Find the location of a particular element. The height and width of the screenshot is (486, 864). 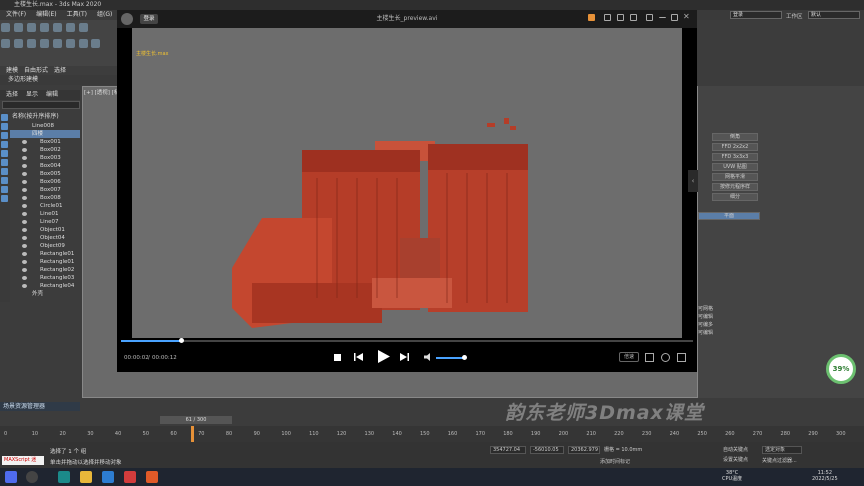

filter-helpers-icon is located at coordinates (4, 153).